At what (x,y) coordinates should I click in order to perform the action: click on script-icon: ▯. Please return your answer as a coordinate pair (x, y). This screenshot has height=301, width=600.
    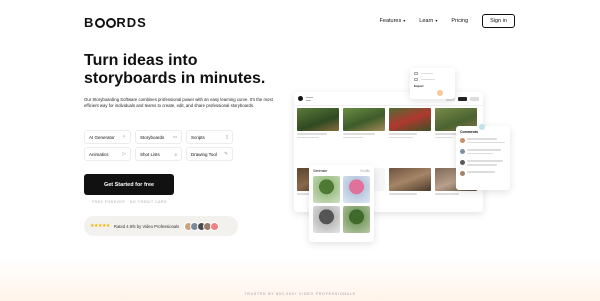
    Looking at the image, I should click on (226, 136).